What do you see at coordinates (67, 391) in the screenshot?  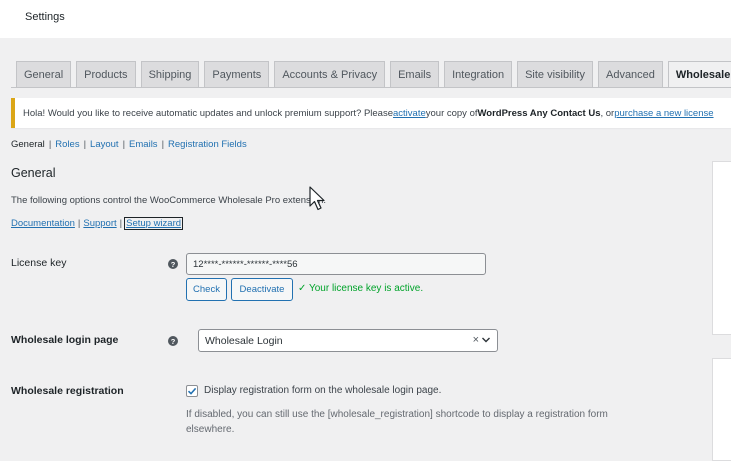 I see `registration-label: Wholesale registration` at bounding box center [67, 391].